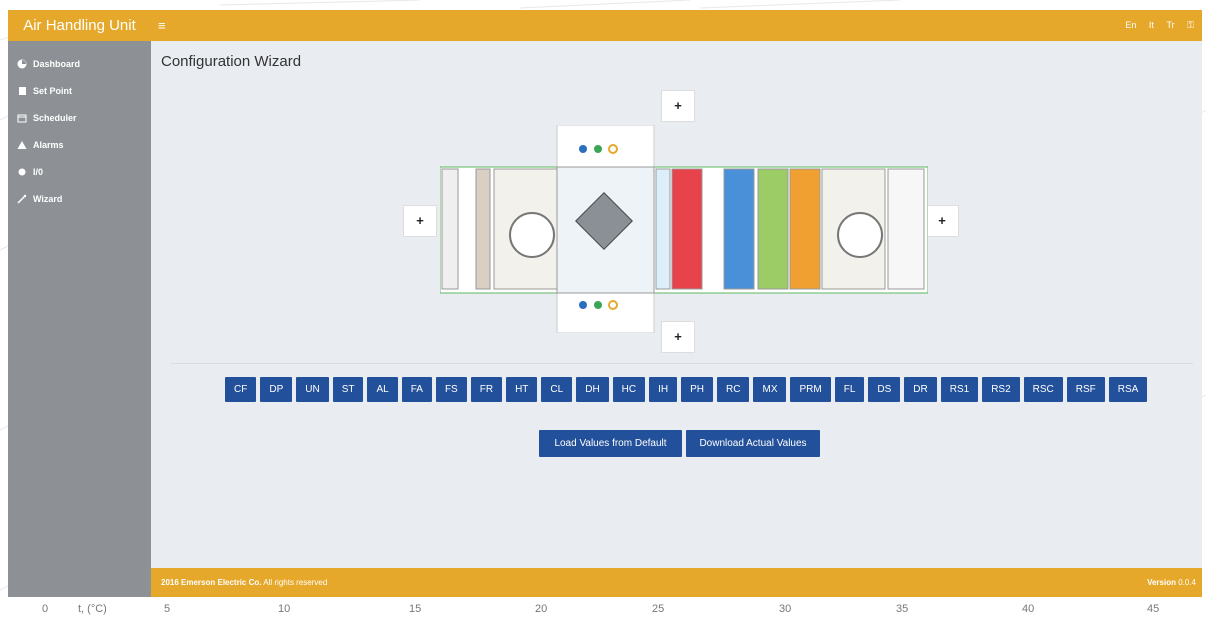  What do you see at coordinates (557, 389) in the screenshot?
I see `component-button-cl: CL` at bounding box center [557, 389].